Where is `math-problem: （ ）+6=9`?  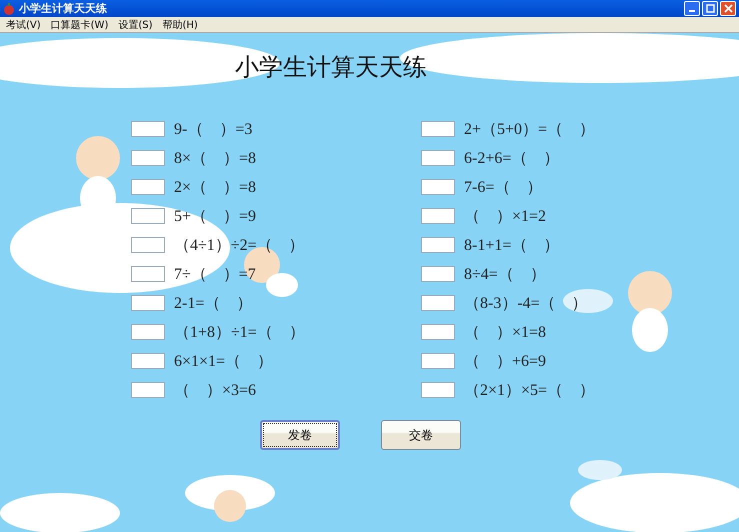
math-problem: （ ）+6=9 is located at coordinates (505, 362).